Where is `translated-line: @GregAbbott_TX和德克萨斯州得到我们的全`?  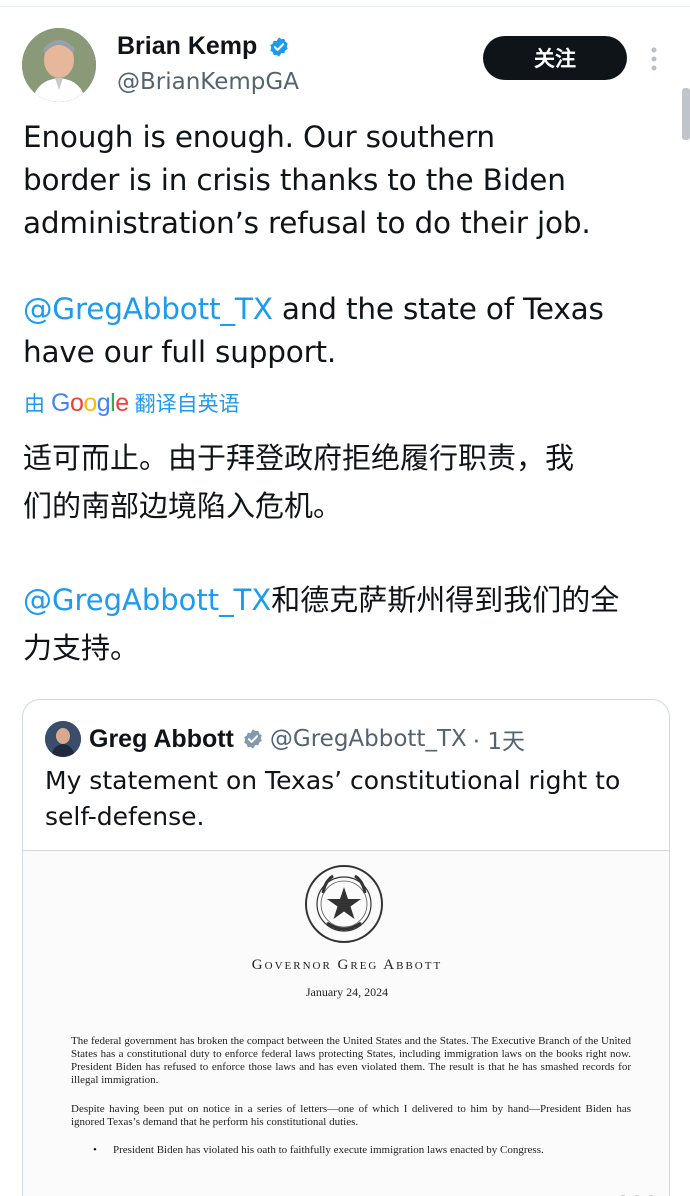 translated-line: @GregAbbott_TX和德克萨斯州得到我们的全 is located at coordinates (346, 600).